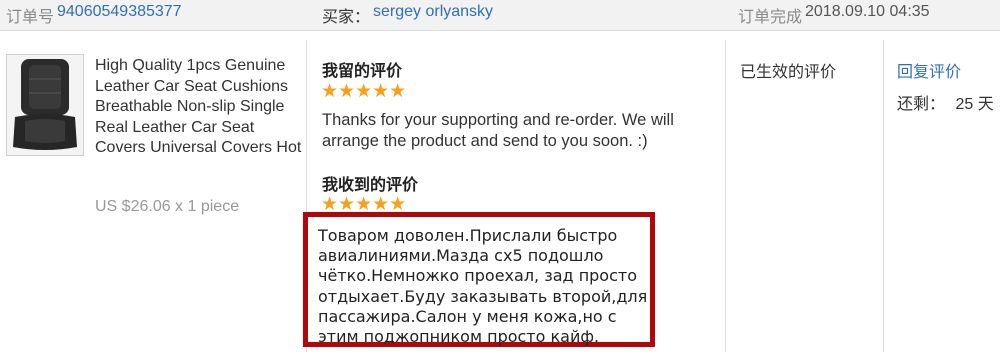 Image resolution: width=1000 pixels, height=352 pixels. What do you see at coordinates (974, 104) in the screenshot?
I see `remaining-value: 25 天` at bounding box center [974, 104].